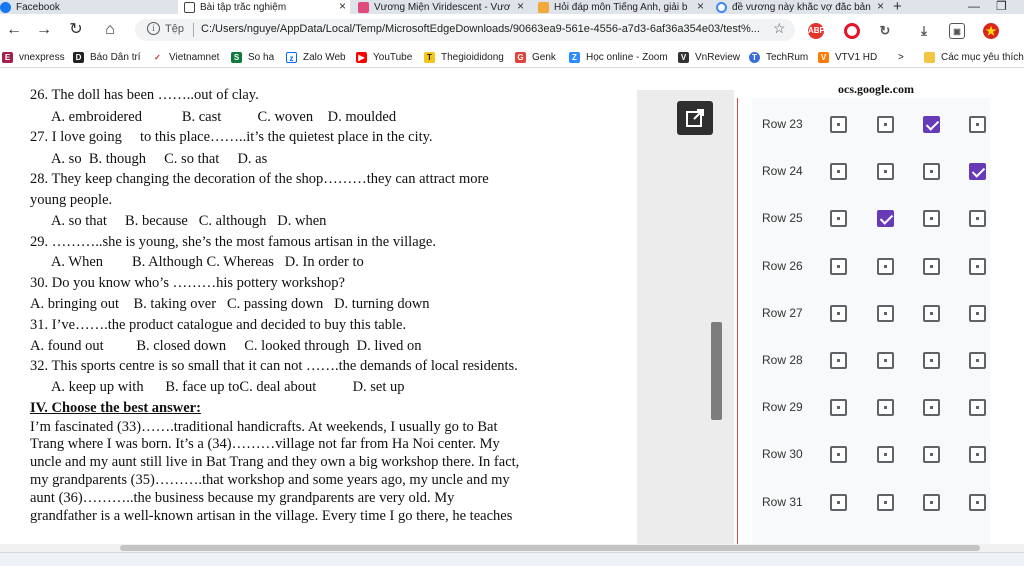 The width and height of the screenshot is (1024, 566). What do you see at coordinates (885, 31) in the screenshot?
I see `refresh-ext-icon: ↻` at bounding box center [885, 31].